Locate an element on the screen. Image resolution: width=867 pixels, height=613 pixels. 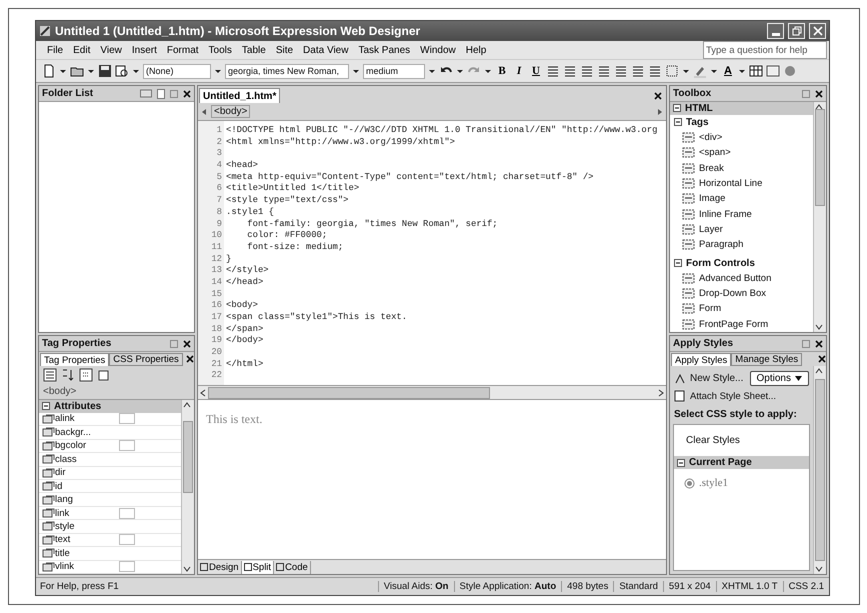
toolbox-item: Layer is located at coordinates (711, 230).